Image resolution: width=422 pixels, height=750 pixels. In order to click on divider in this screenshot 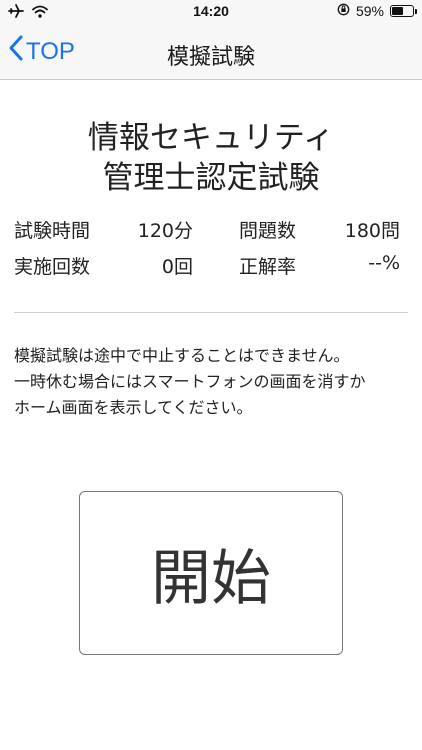, I will do `click(211, 312)`.